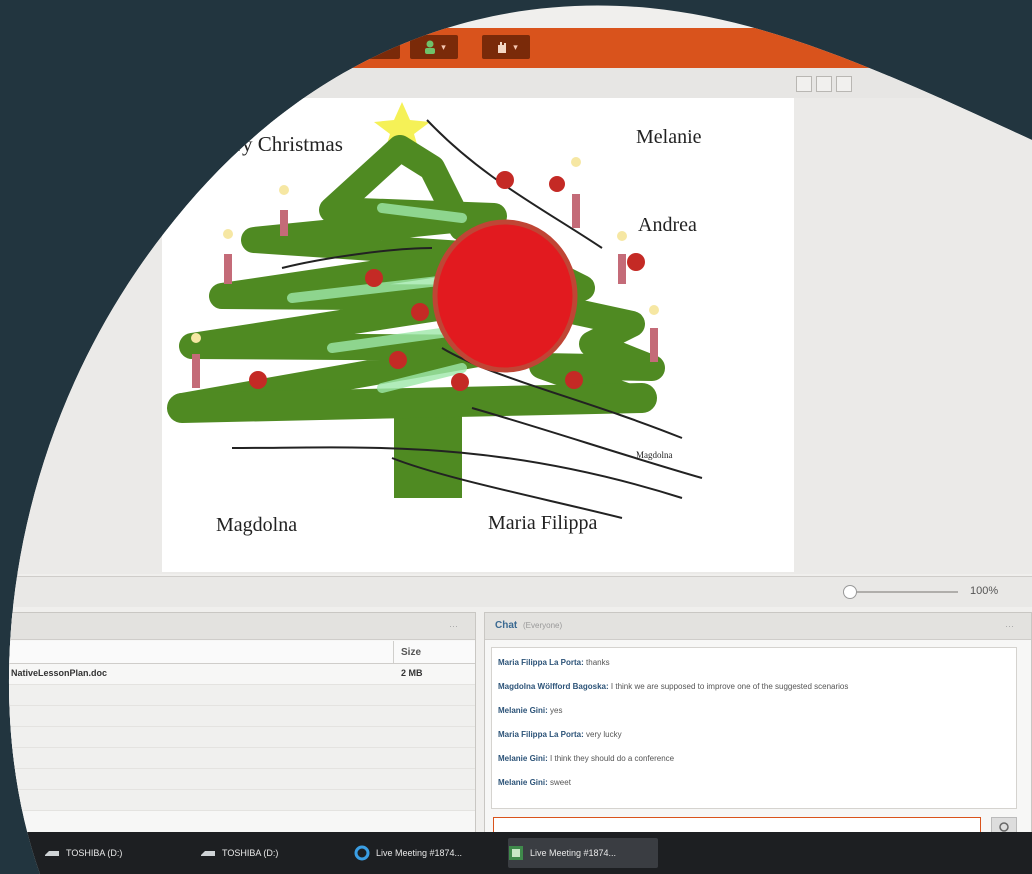  What do you see at coordinates (667, 225) in the screenshot?
I see `slide-name-andrea: Andrea` at bounding box center [667, 225].